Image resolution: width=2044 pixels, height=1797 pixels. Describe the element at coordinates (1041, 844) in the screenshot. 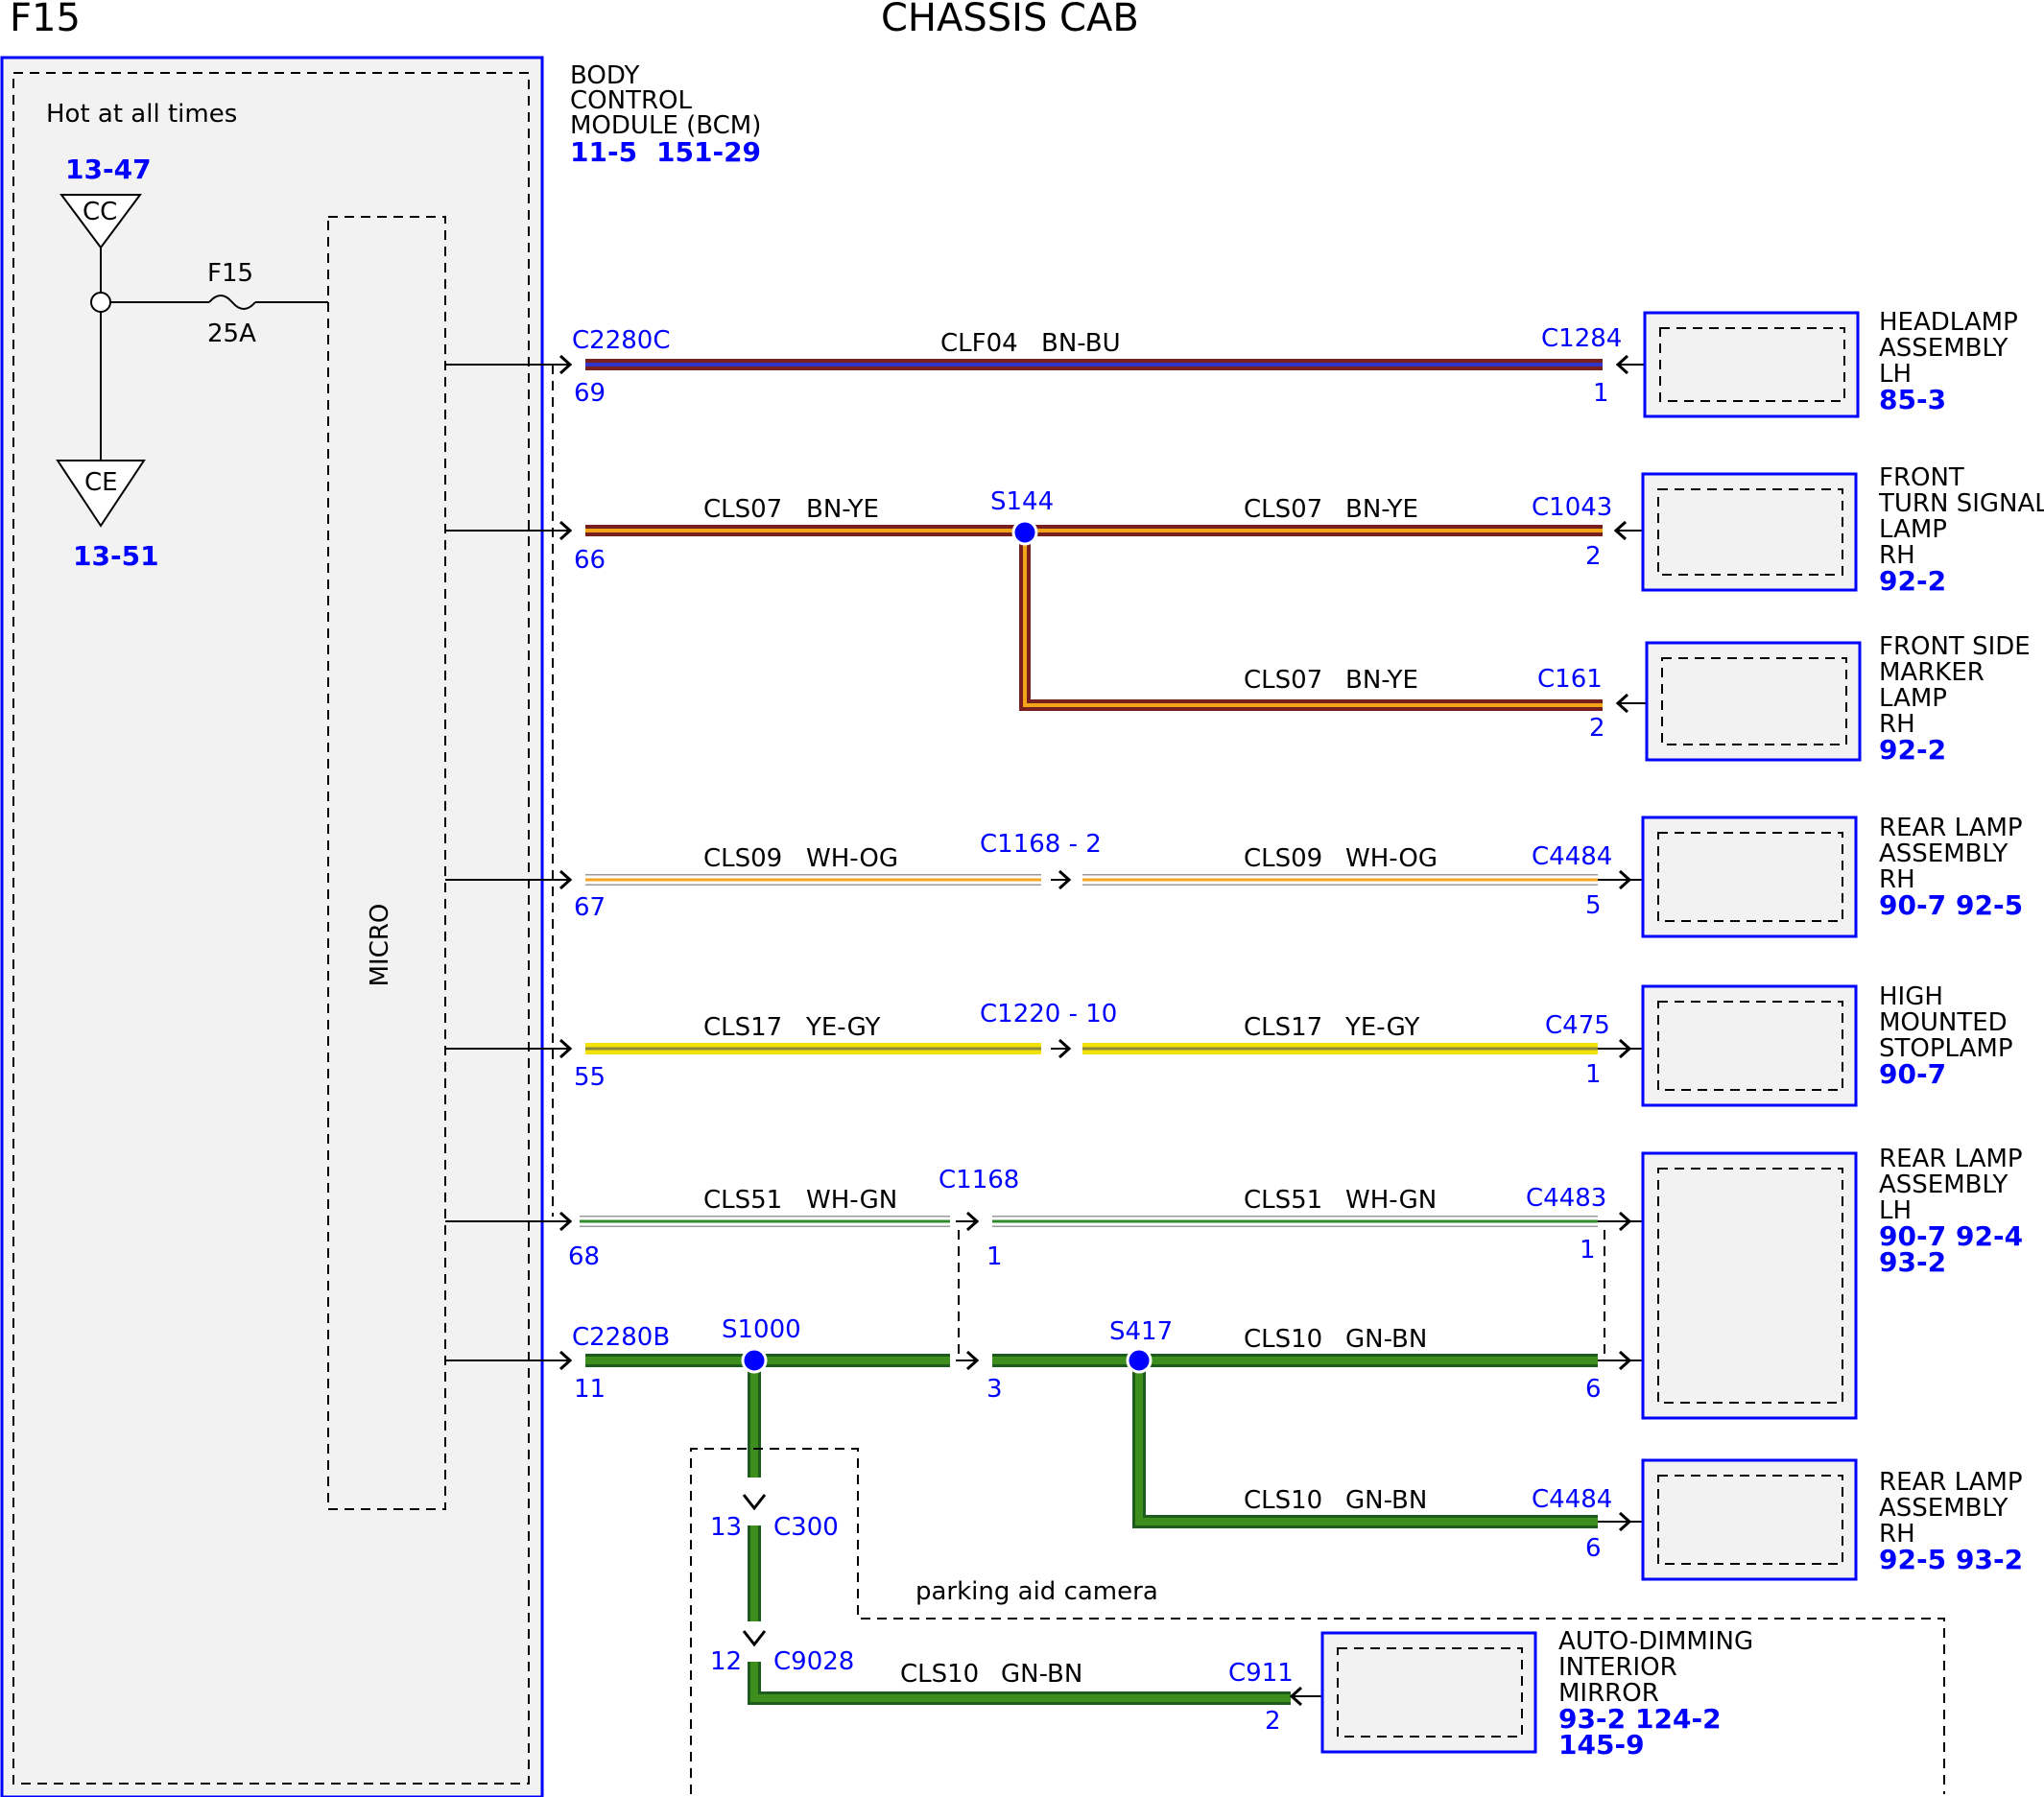

I see `c1168-2-label: C1168 - 2` at that location.